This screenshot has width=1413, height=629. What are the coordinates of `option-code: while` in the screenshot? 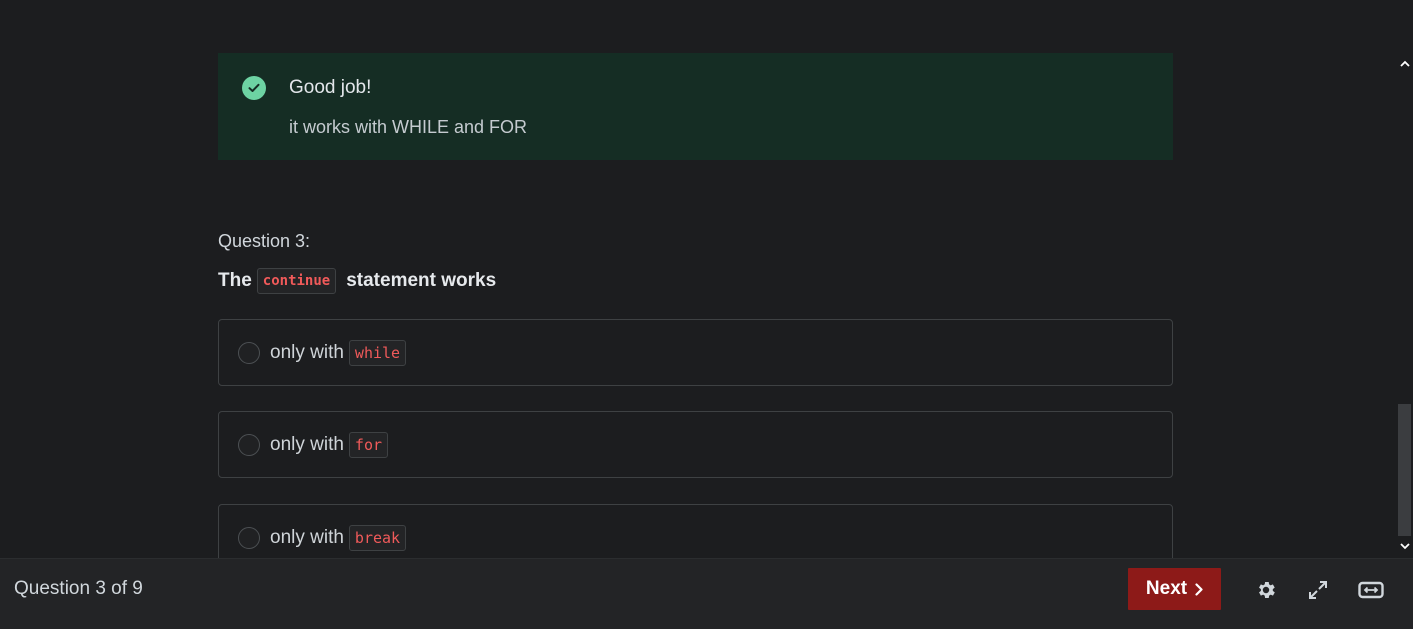 It's located at (377, 352).